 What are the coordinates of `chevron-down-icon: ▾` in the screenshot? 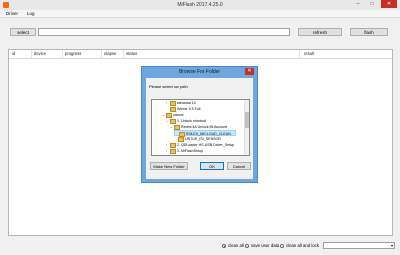 It's located at (392, 246).